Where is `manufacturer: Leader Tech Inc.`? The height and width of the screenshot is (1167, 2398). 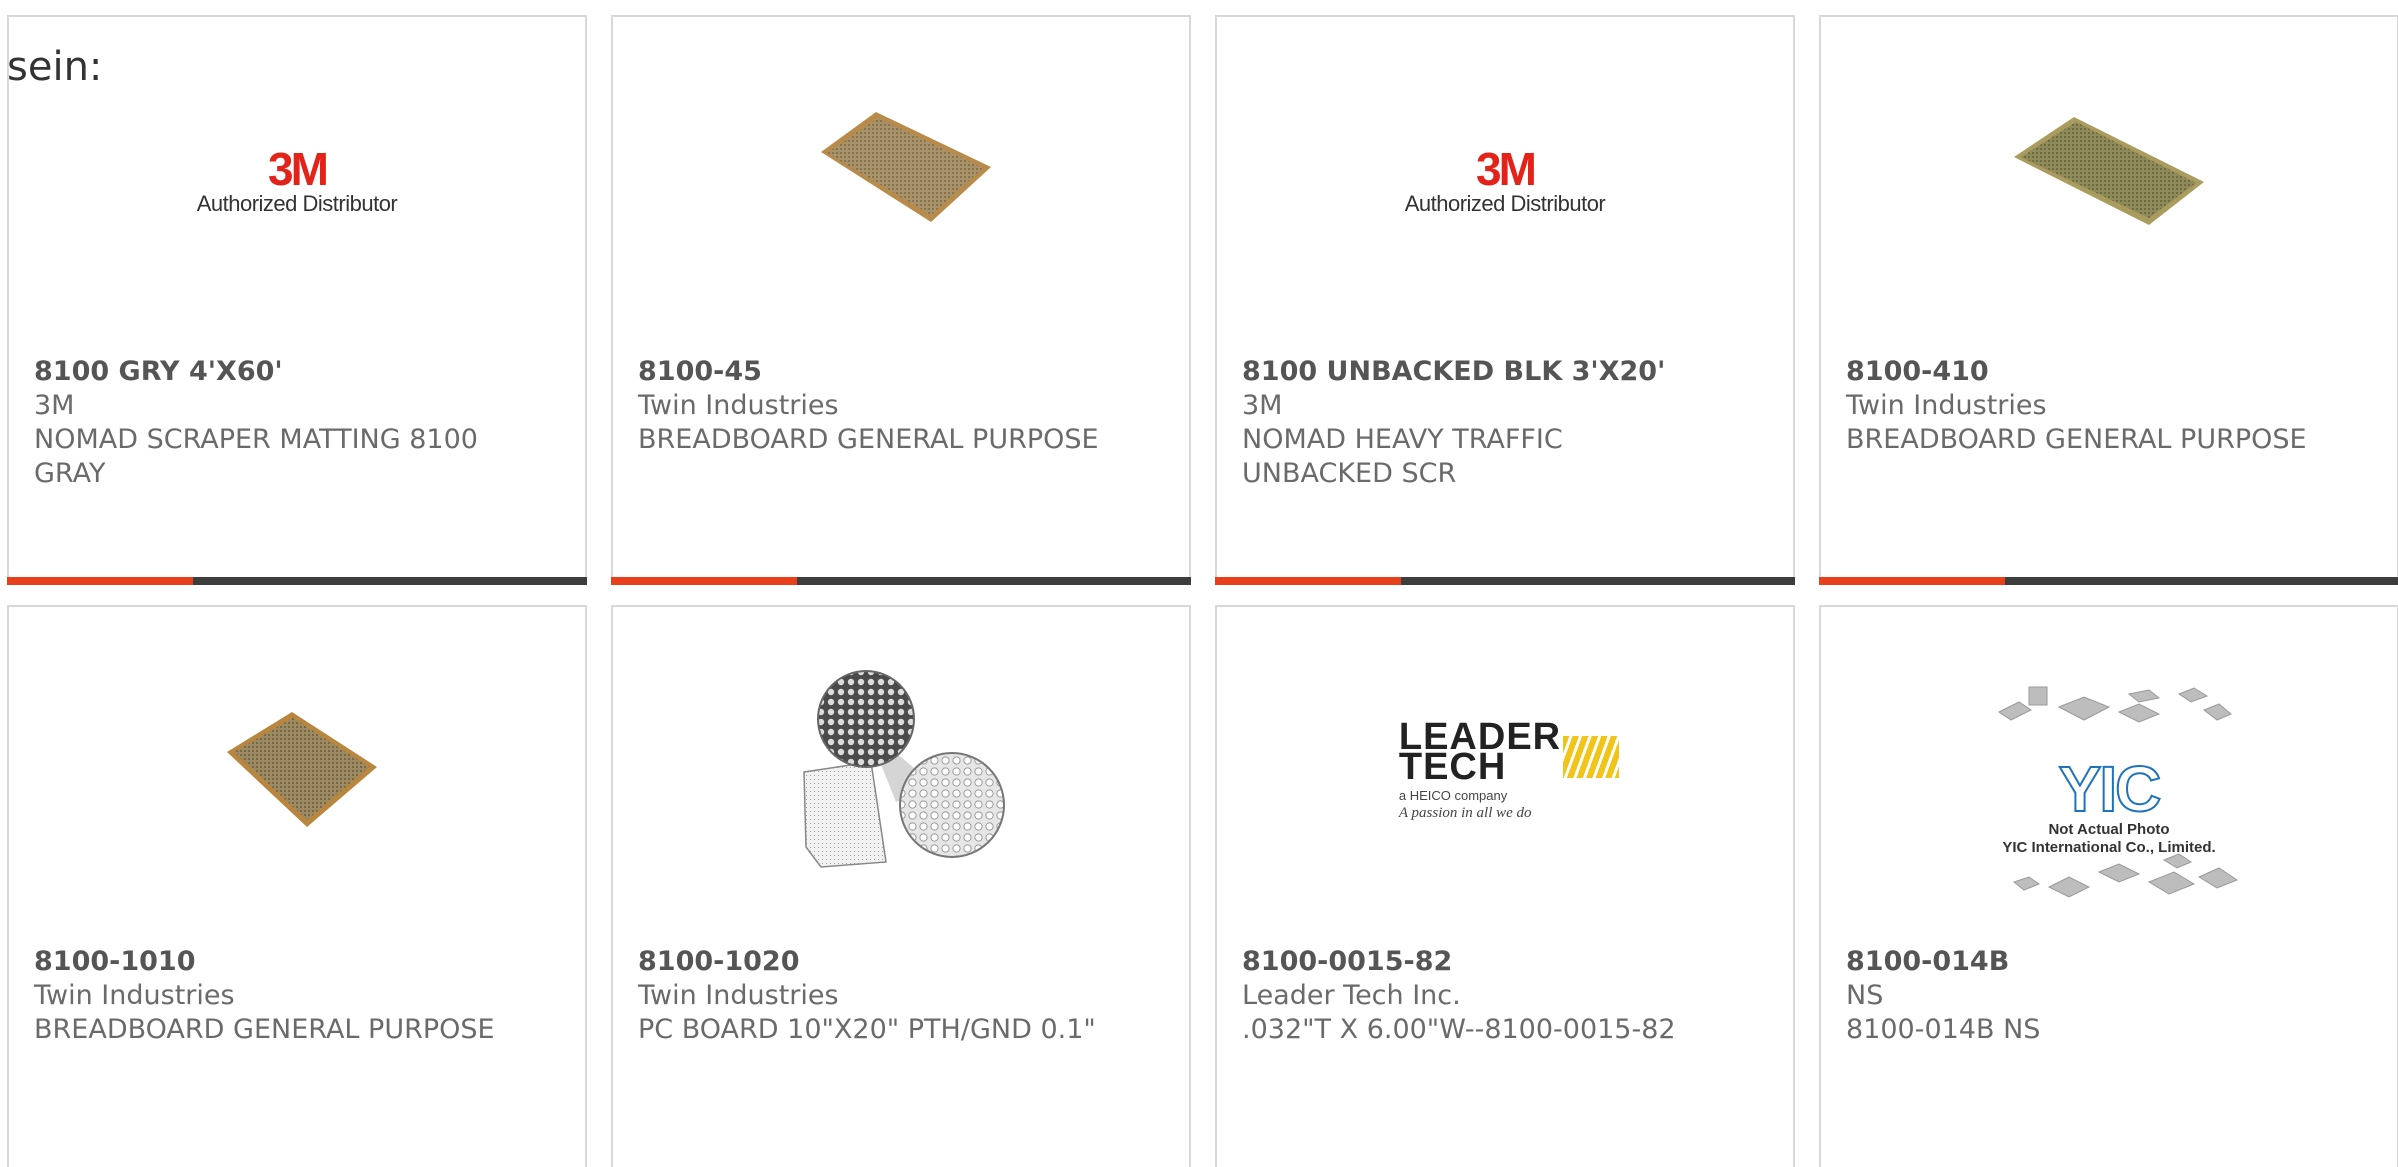 manufacturer: Leader Tech Inc. is located at coordinates (1351, 995).